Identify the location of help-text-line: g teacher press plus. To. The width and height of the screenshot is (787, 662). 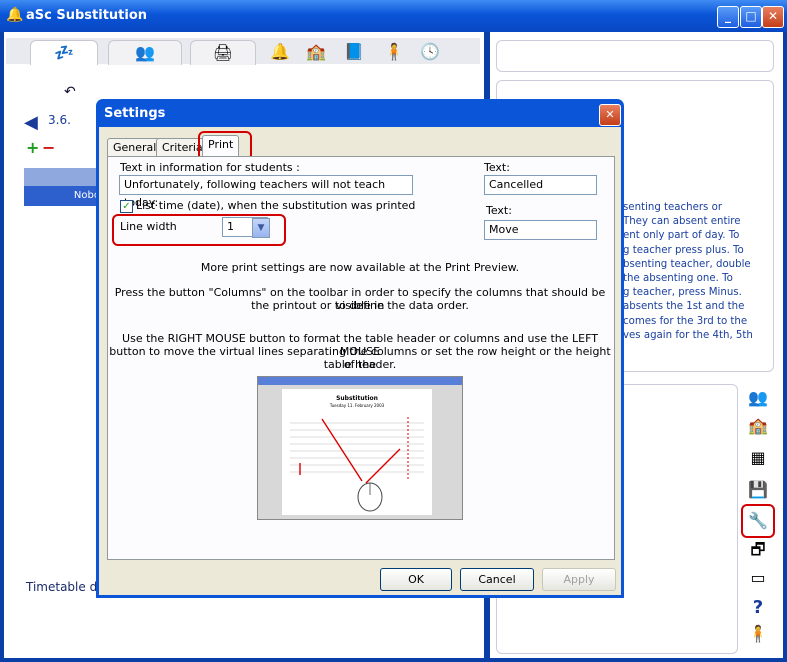
(683, 250).